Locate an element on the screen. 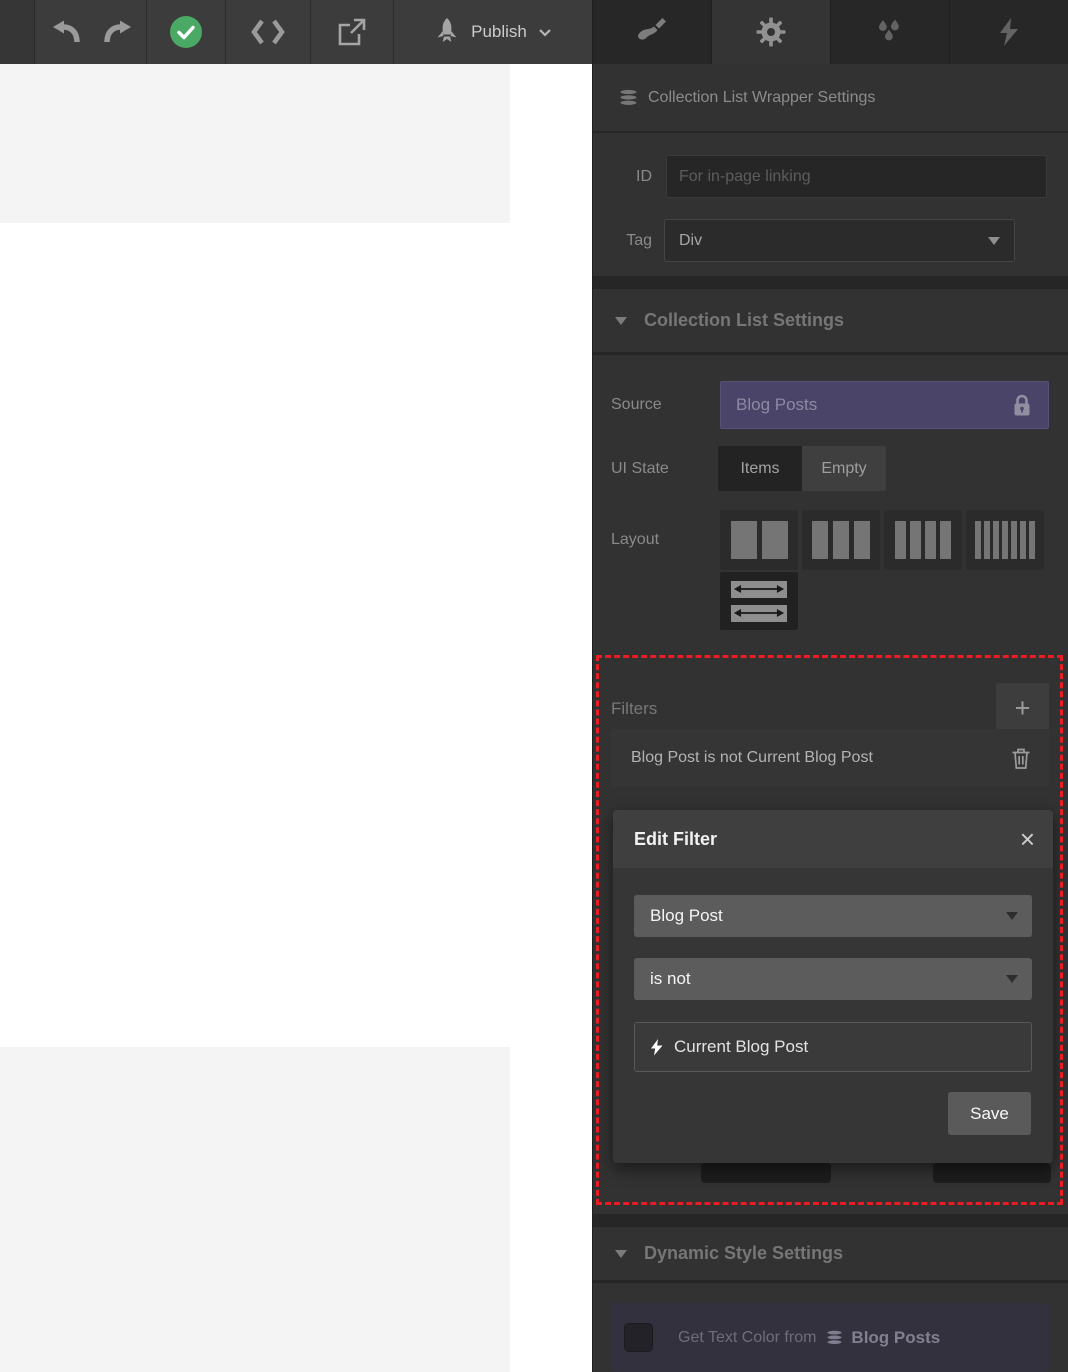 This screenshot has height=1372, width=1068. lightning-icon is located at coordinates (1009, 32).